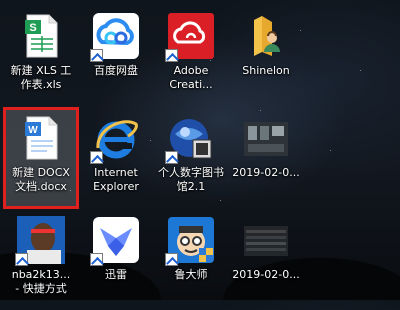  Describe the element at coordinates (191, 179) in the screenshot. I see `icon-label: 个人数字图书 馆2.1` at that location.